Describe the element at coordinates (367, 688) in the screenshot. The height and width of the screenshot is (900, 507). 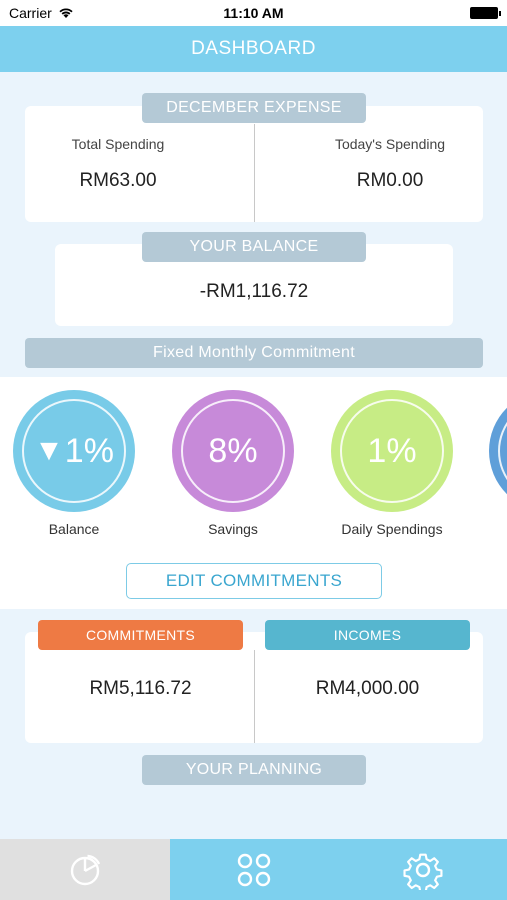
I see `incomes-value: RM4,000.00` at that location.